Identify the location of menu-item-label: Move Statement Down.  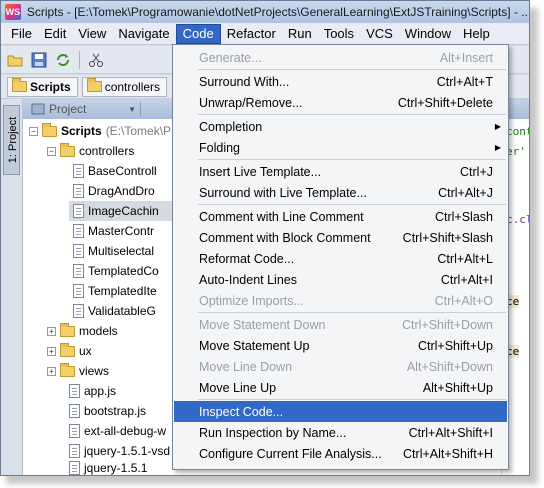
(262, 324).